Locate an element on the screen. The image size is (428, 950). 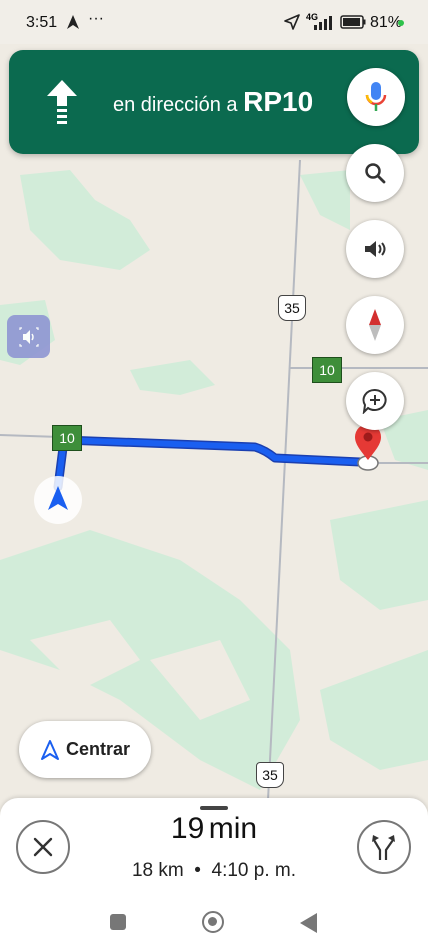
instruction-prefix: en dirección a is located at coordinates (175, 105).